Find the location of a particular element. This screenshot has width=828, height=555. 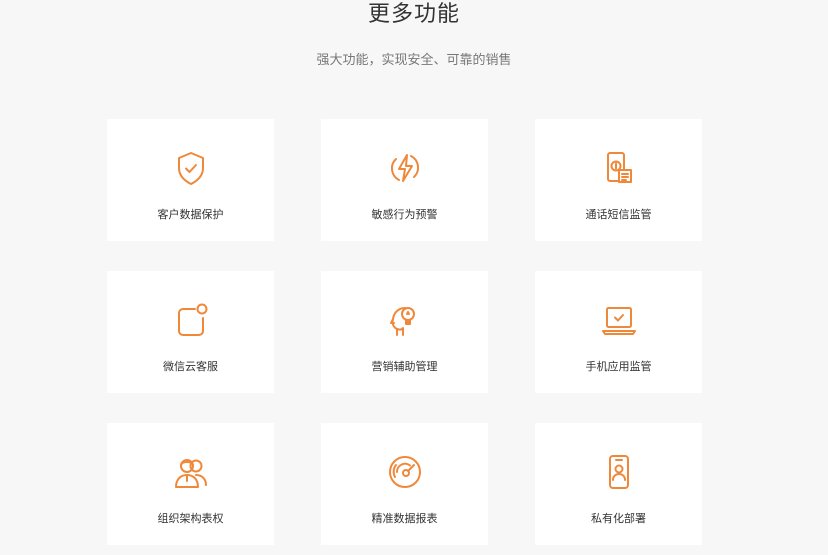

phone-document-icon is located at coordinates (618, 168).